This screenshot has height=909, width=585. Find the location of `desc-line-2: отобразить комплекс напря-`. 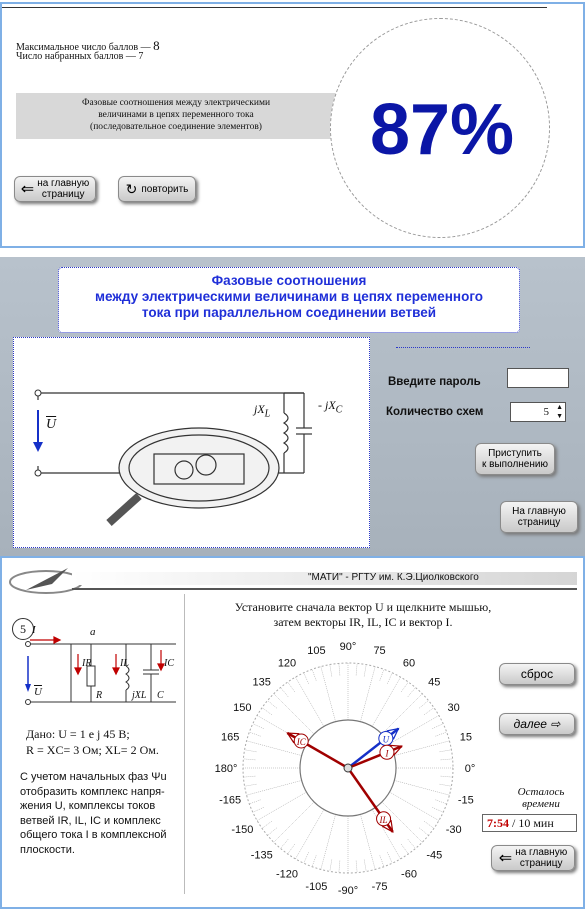

desc-line-2: отобразить комплекс напря- is located at coordinates (92, 791).